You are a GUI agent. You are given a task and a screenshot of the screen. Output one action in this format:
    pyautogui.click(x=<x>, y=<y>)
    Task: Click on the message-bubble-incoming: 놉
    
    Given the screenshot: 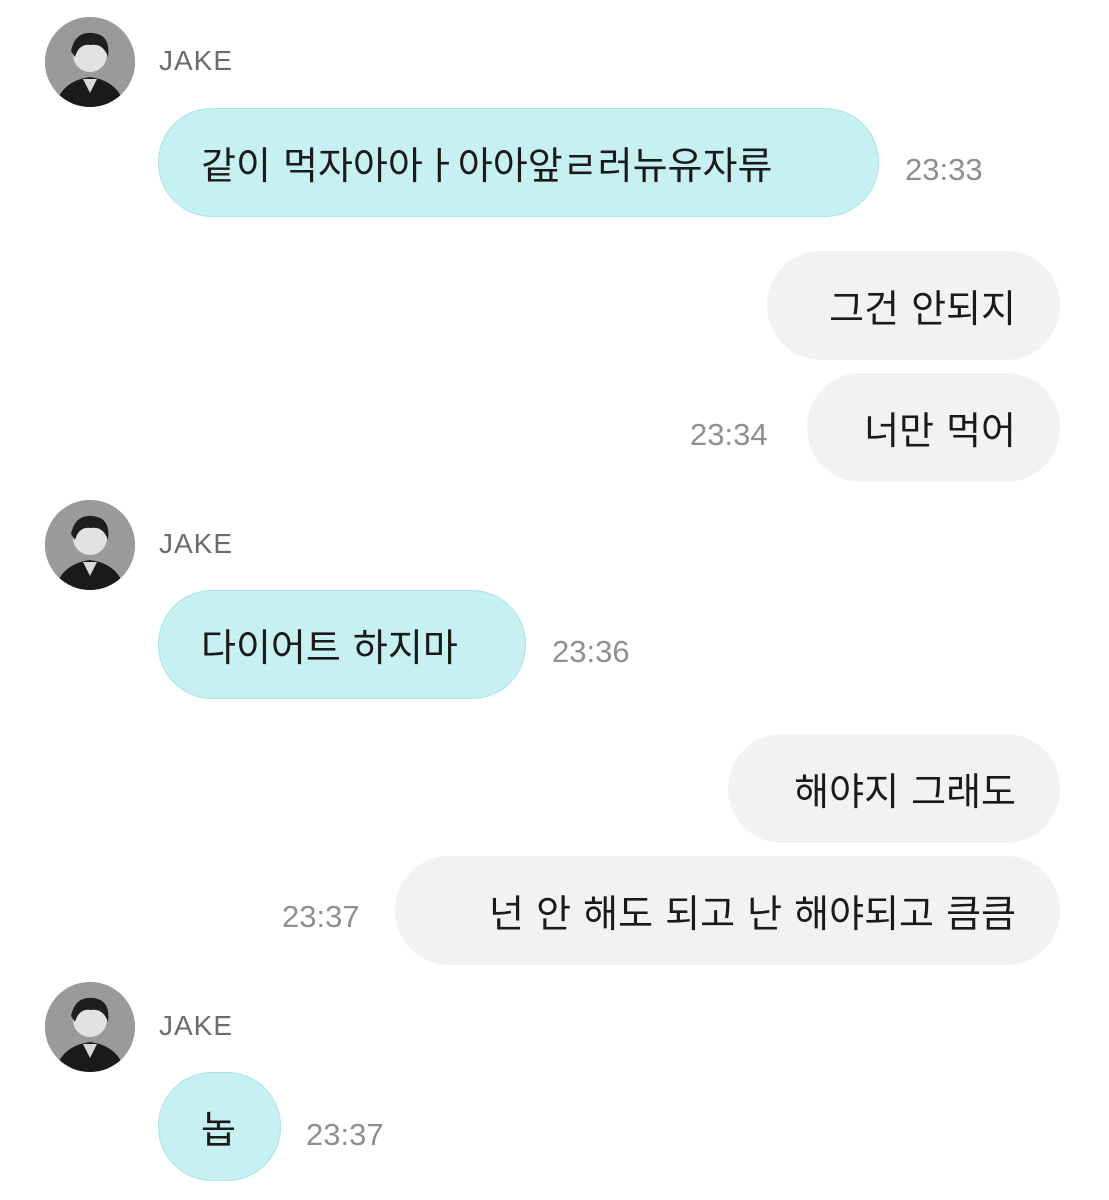 What is the action you would take?
    pyautogui.click(x=219, y=1126)
    